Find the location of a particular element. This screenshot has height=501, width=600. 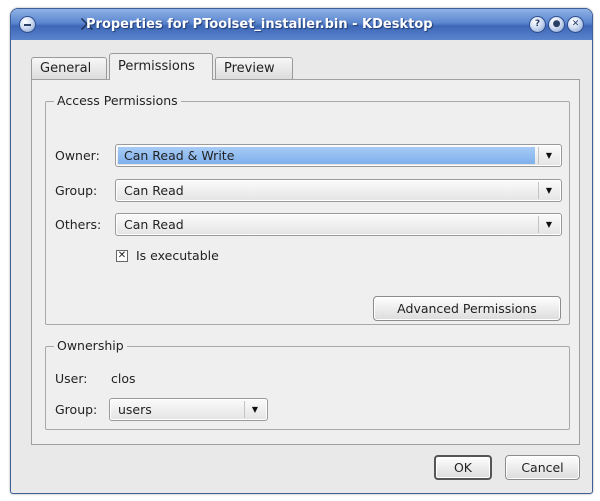

ownership-group-combo: users ▼ is located at coordinates (188, 409).